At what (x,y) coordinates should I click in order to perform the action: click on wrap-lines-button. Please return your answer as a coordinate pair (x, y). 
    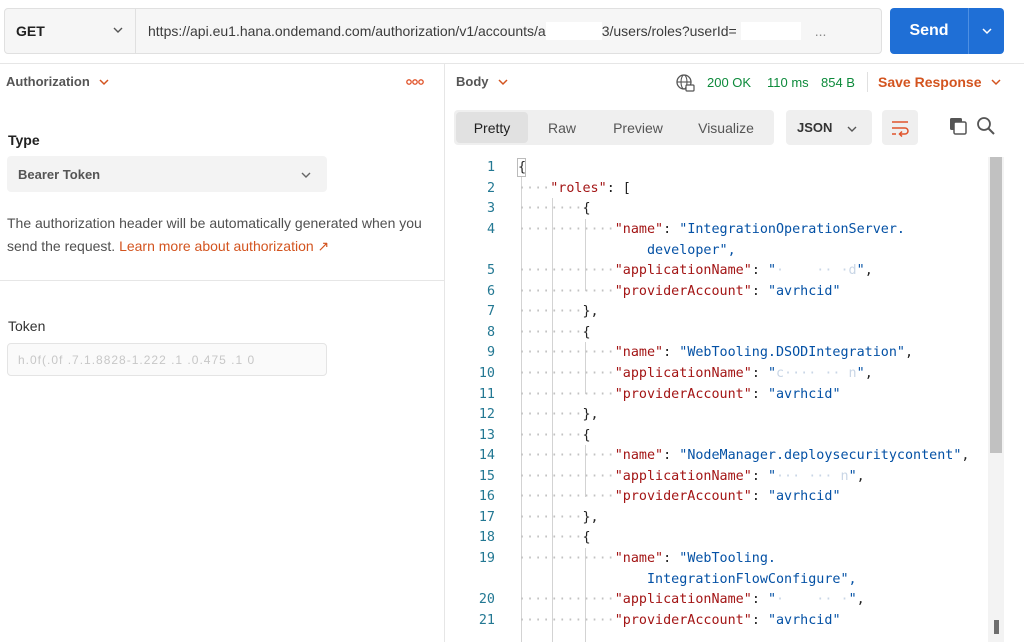
    Looking at the image, I should click on (900, 127).